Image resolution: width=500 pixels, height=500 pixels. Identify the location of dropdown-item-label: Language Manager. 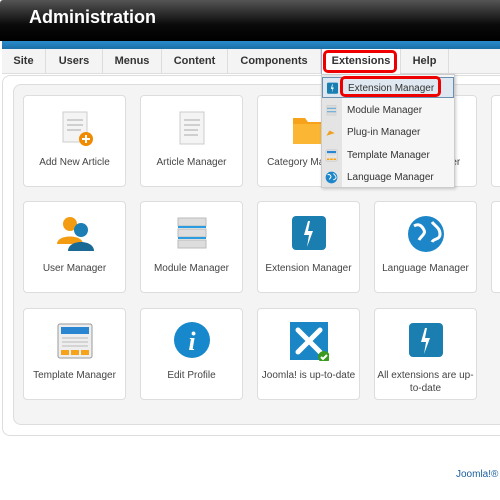
(390, 177).